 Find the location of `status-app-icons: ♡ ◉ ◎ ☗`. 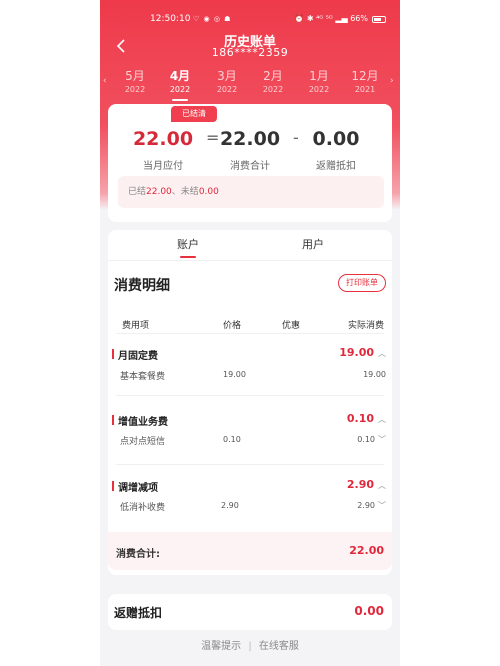

status-app-icons: ♡ ◉ ◎ ☗ is located at coordinates (212, 19).